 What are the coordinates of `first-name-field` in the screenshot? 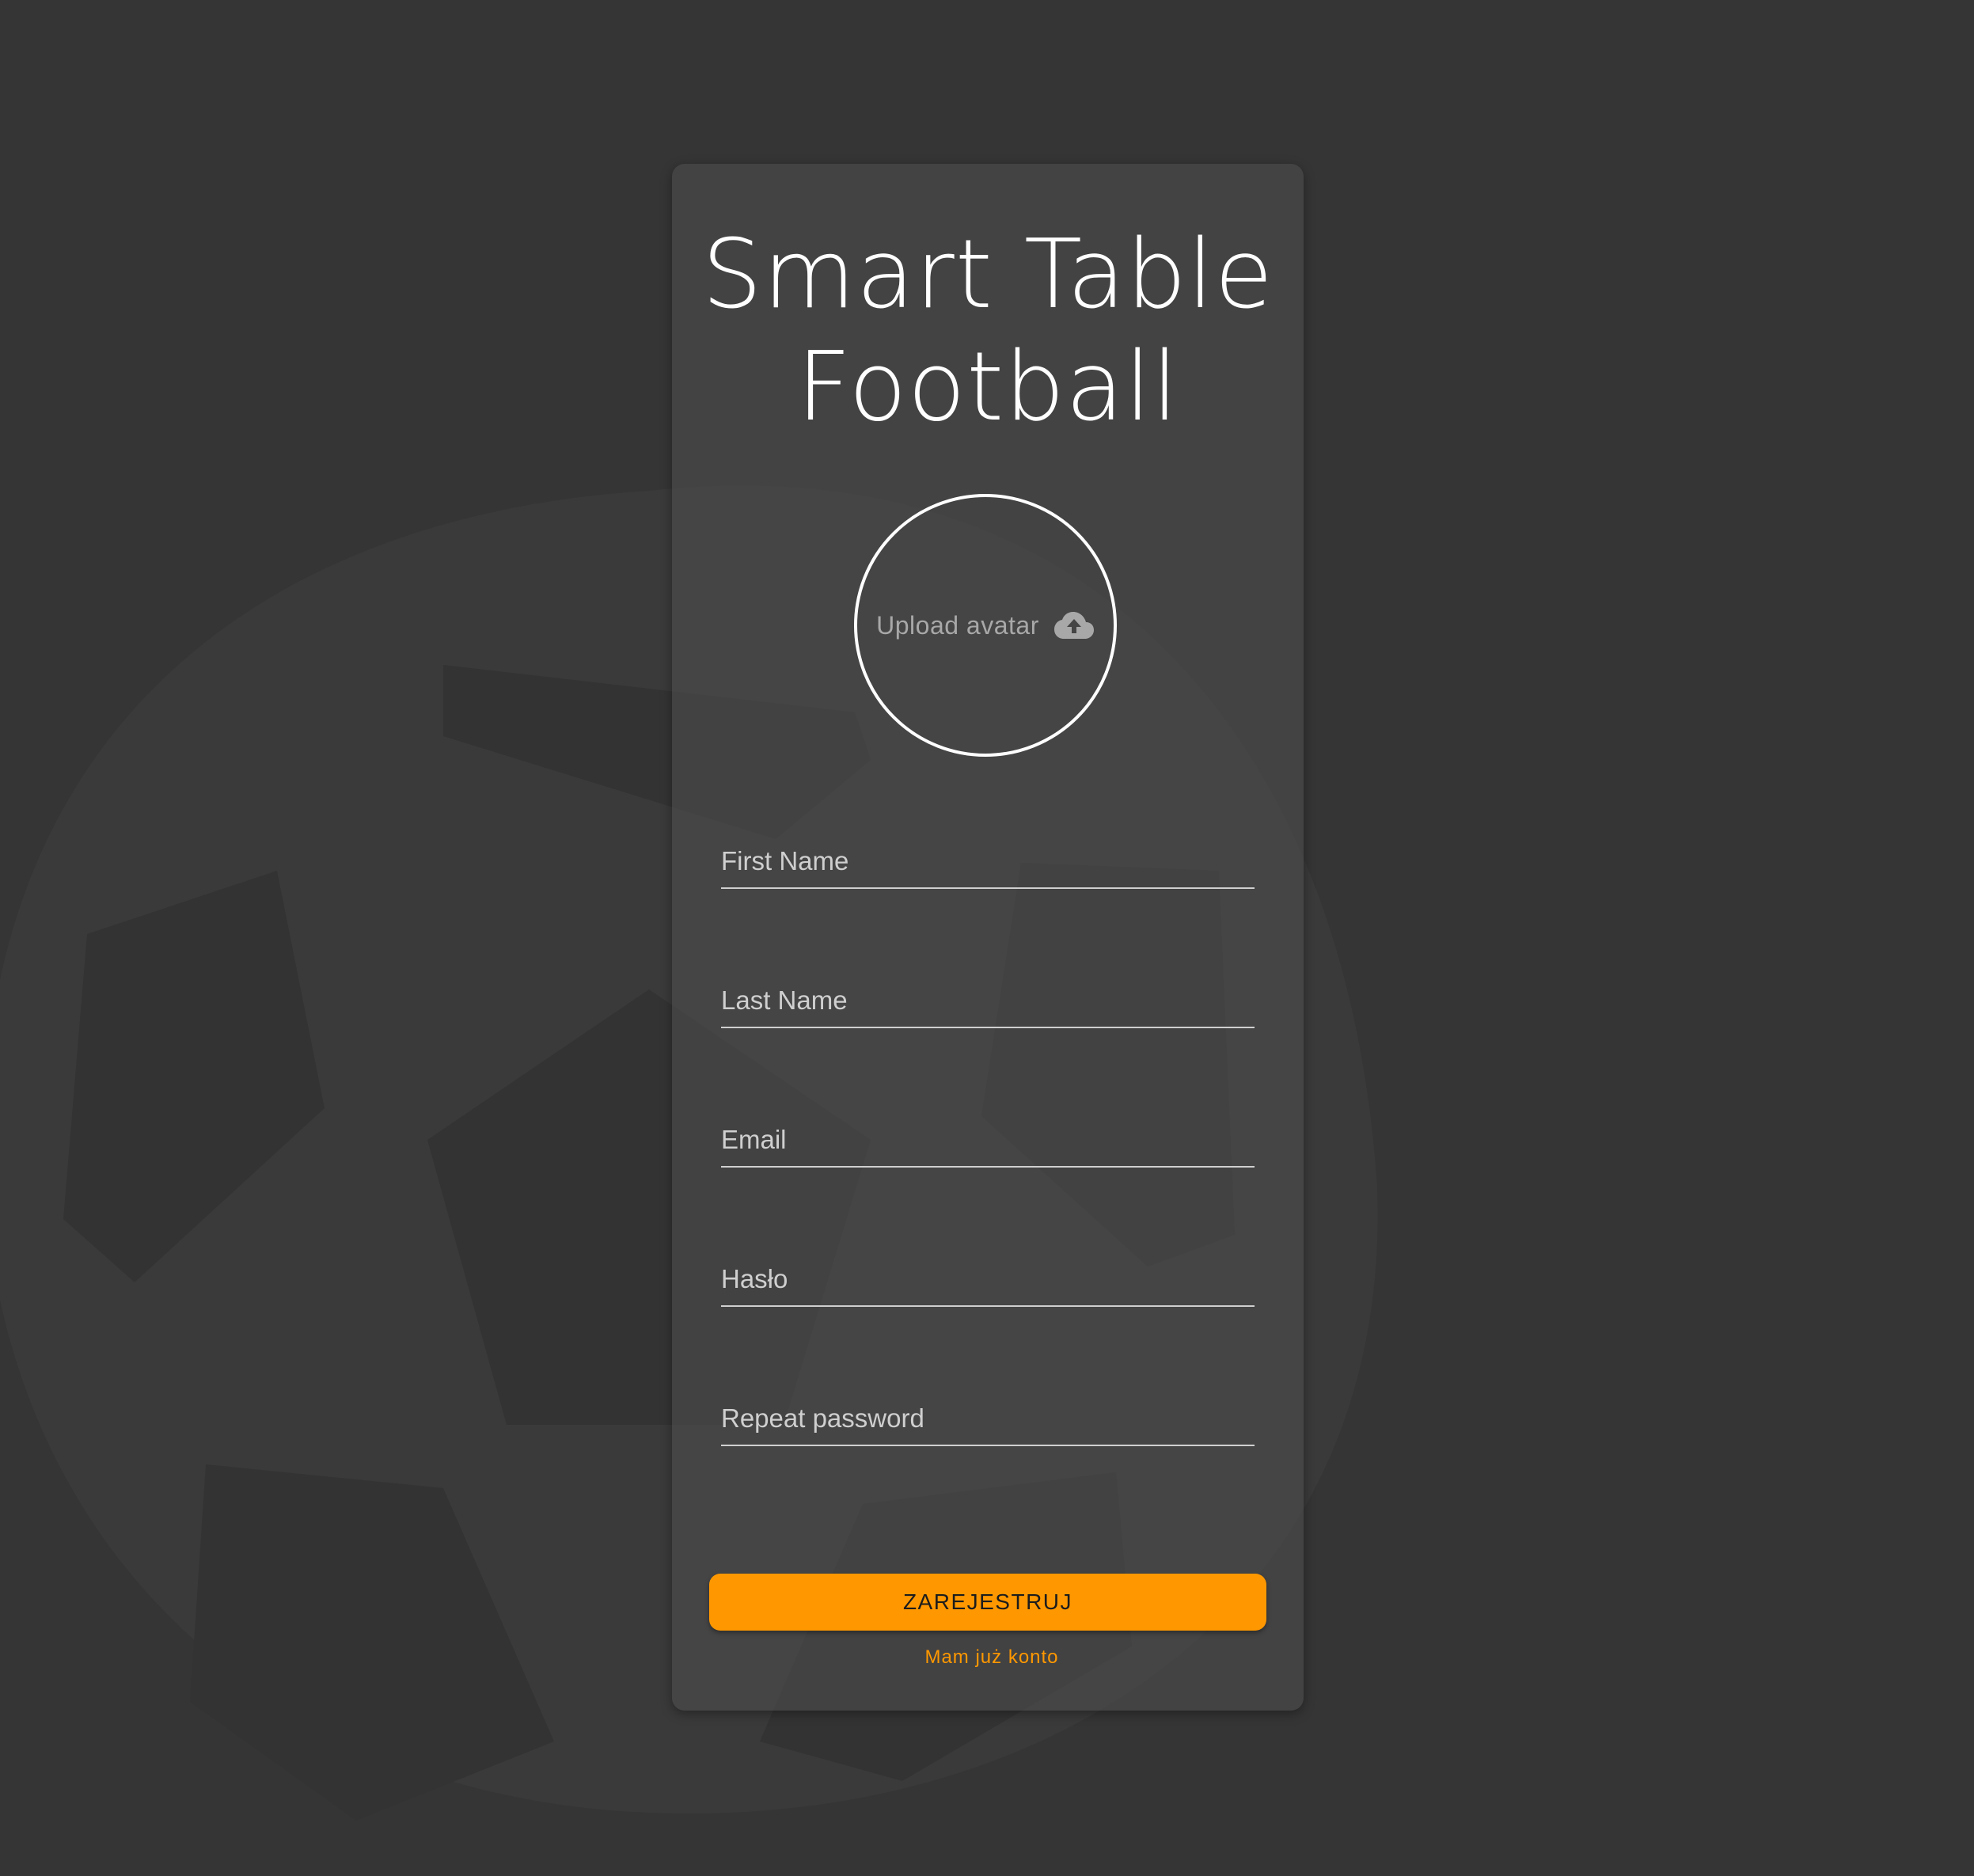 It's located at (988, 861).